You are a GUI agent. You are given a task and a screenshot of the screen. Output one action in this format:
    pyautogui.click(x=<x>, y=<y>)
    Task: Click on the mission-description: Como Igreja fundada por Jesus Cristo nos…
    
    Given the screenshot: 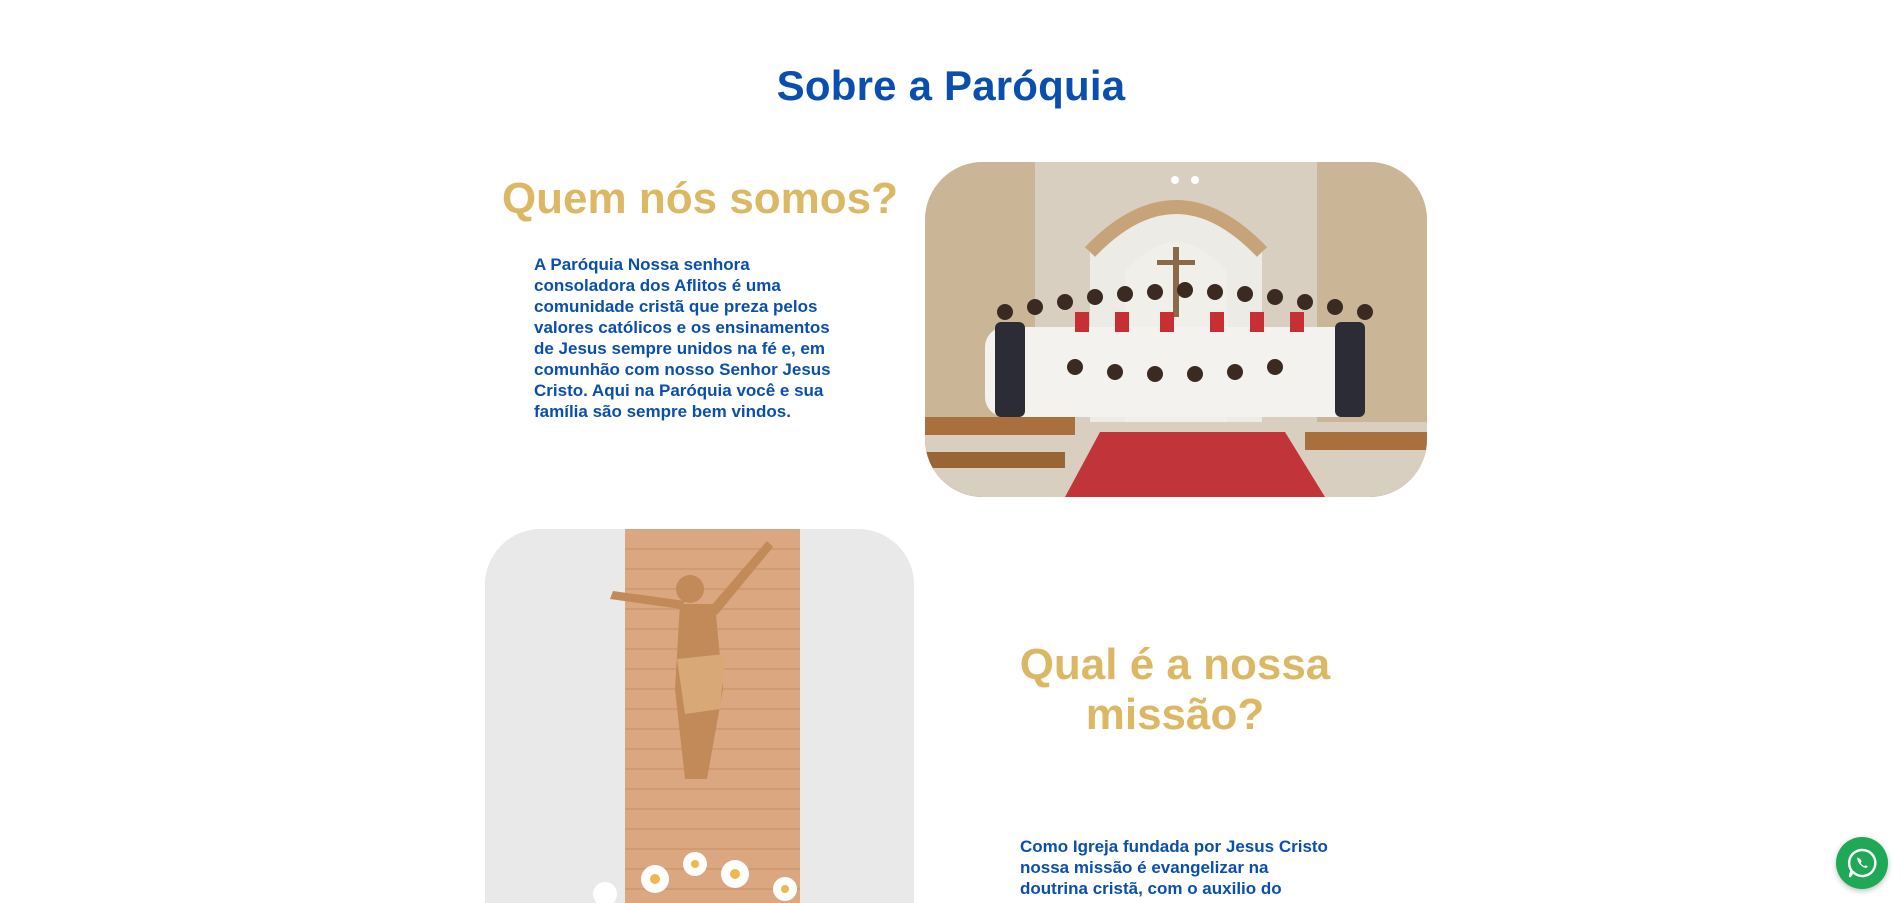 What is the action you would take?
    pyautogui.click(x=1174, y=867)
    